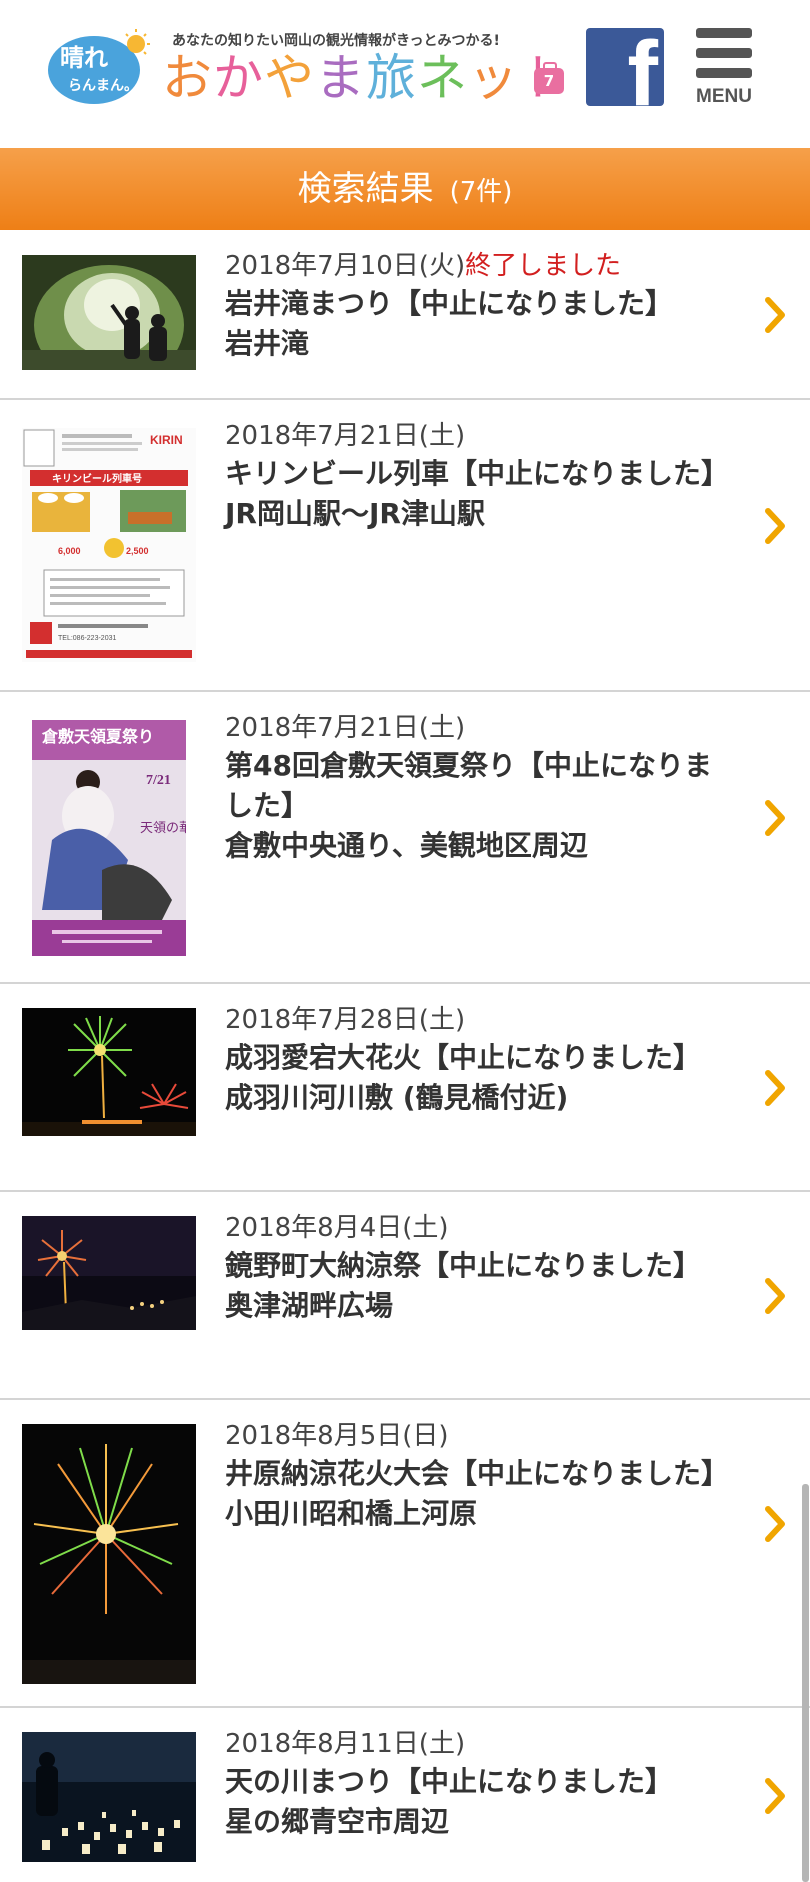 The height and width of the screenshot is (1882, 810). Describe the element at coordinates (337, 1436) in the screenshot. I see `event-date: 2018年8月5日(日)` at that location.